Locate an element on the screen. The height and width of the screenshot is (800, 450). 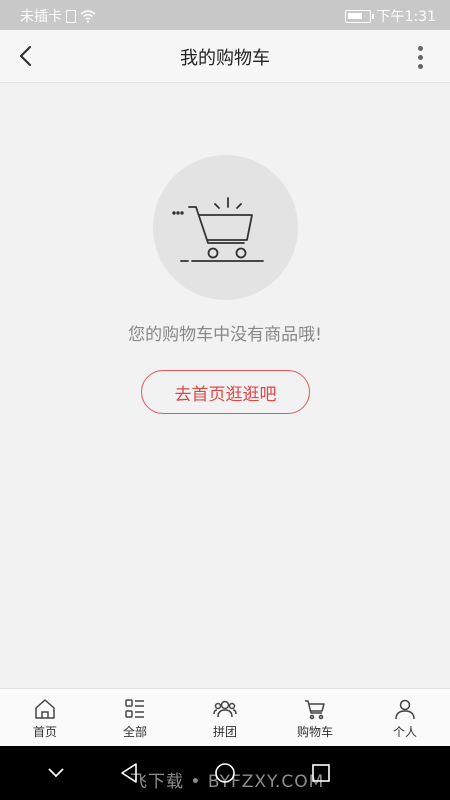
sim-icon is located at coordinates (71, 16).